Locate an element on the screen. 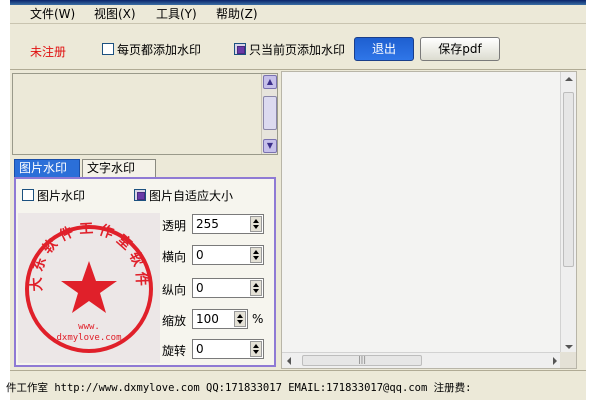 The width and height of the screenshot is (600, 400). preview-vertical-scrollbar is located at coordinates (568, 213).